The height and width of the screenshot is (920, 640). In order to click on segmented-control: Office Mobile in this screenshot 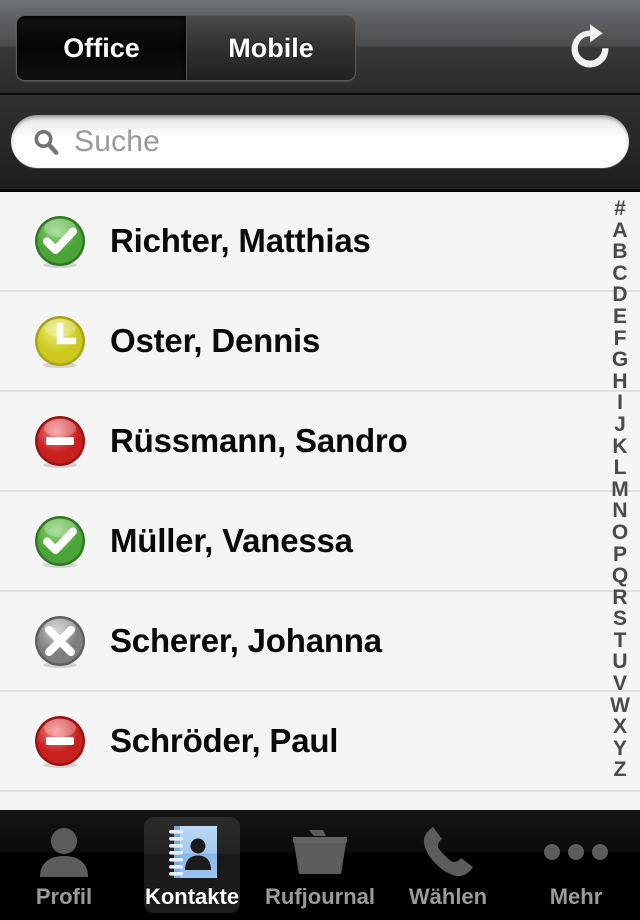, I will do `click(186, 48)`.